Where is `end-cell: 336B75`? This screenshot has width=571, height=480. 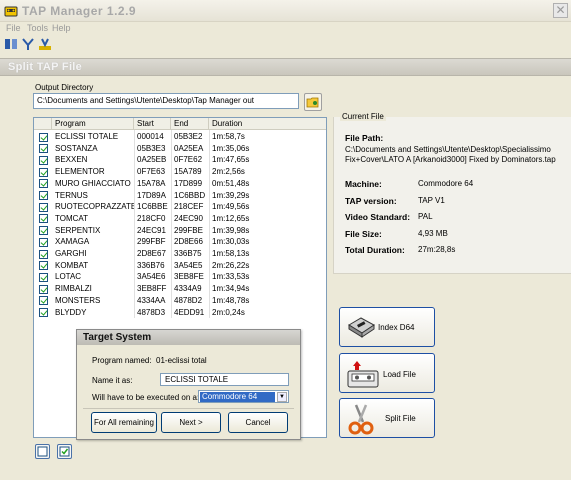
end-cell: 336B75 is located at coordinates (188, 253).